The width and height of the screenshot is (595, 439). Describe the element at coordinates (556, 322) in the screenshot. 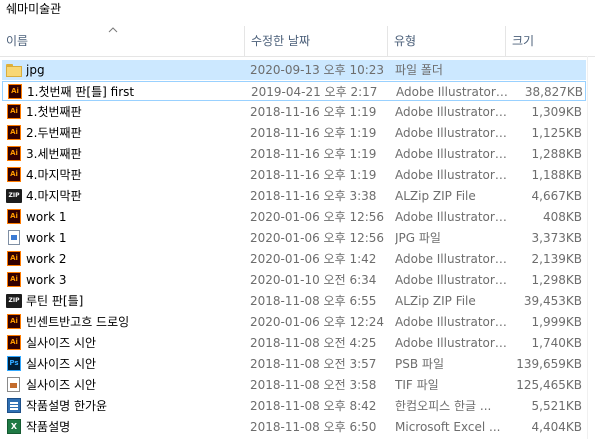

I see `file-size: 1,999KB` at that location.